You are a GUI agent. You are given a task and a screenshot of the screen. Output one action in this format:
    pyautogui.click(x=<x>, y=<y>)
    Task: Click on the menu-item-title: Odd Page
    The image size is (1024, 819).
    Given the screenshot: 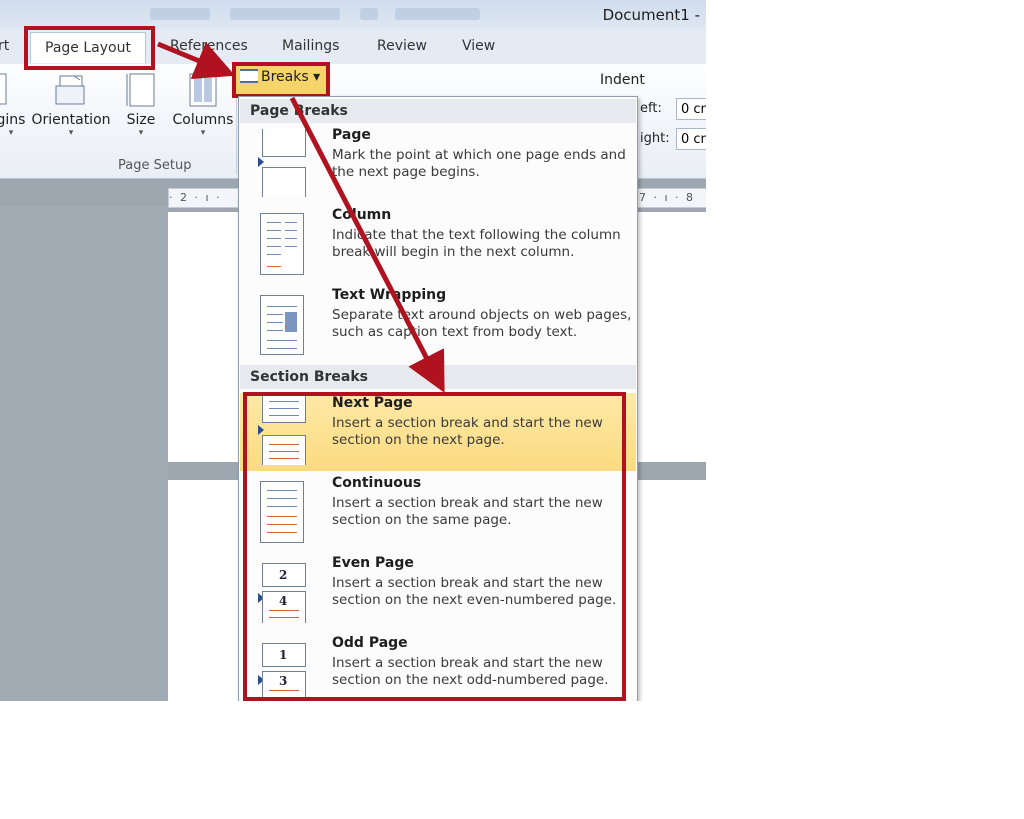 What is the action you would take?
    pyautogui.click(x=370, y=643)
    